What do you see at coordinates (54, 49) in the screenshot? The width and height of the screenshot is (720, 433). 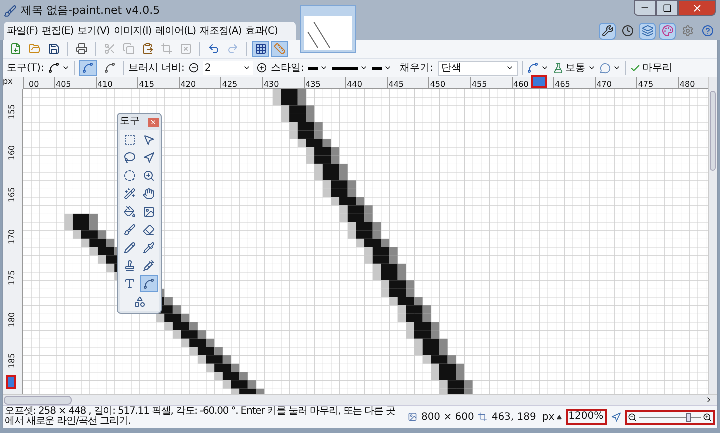 I see `save-icon` at bounding box center [54, 49].